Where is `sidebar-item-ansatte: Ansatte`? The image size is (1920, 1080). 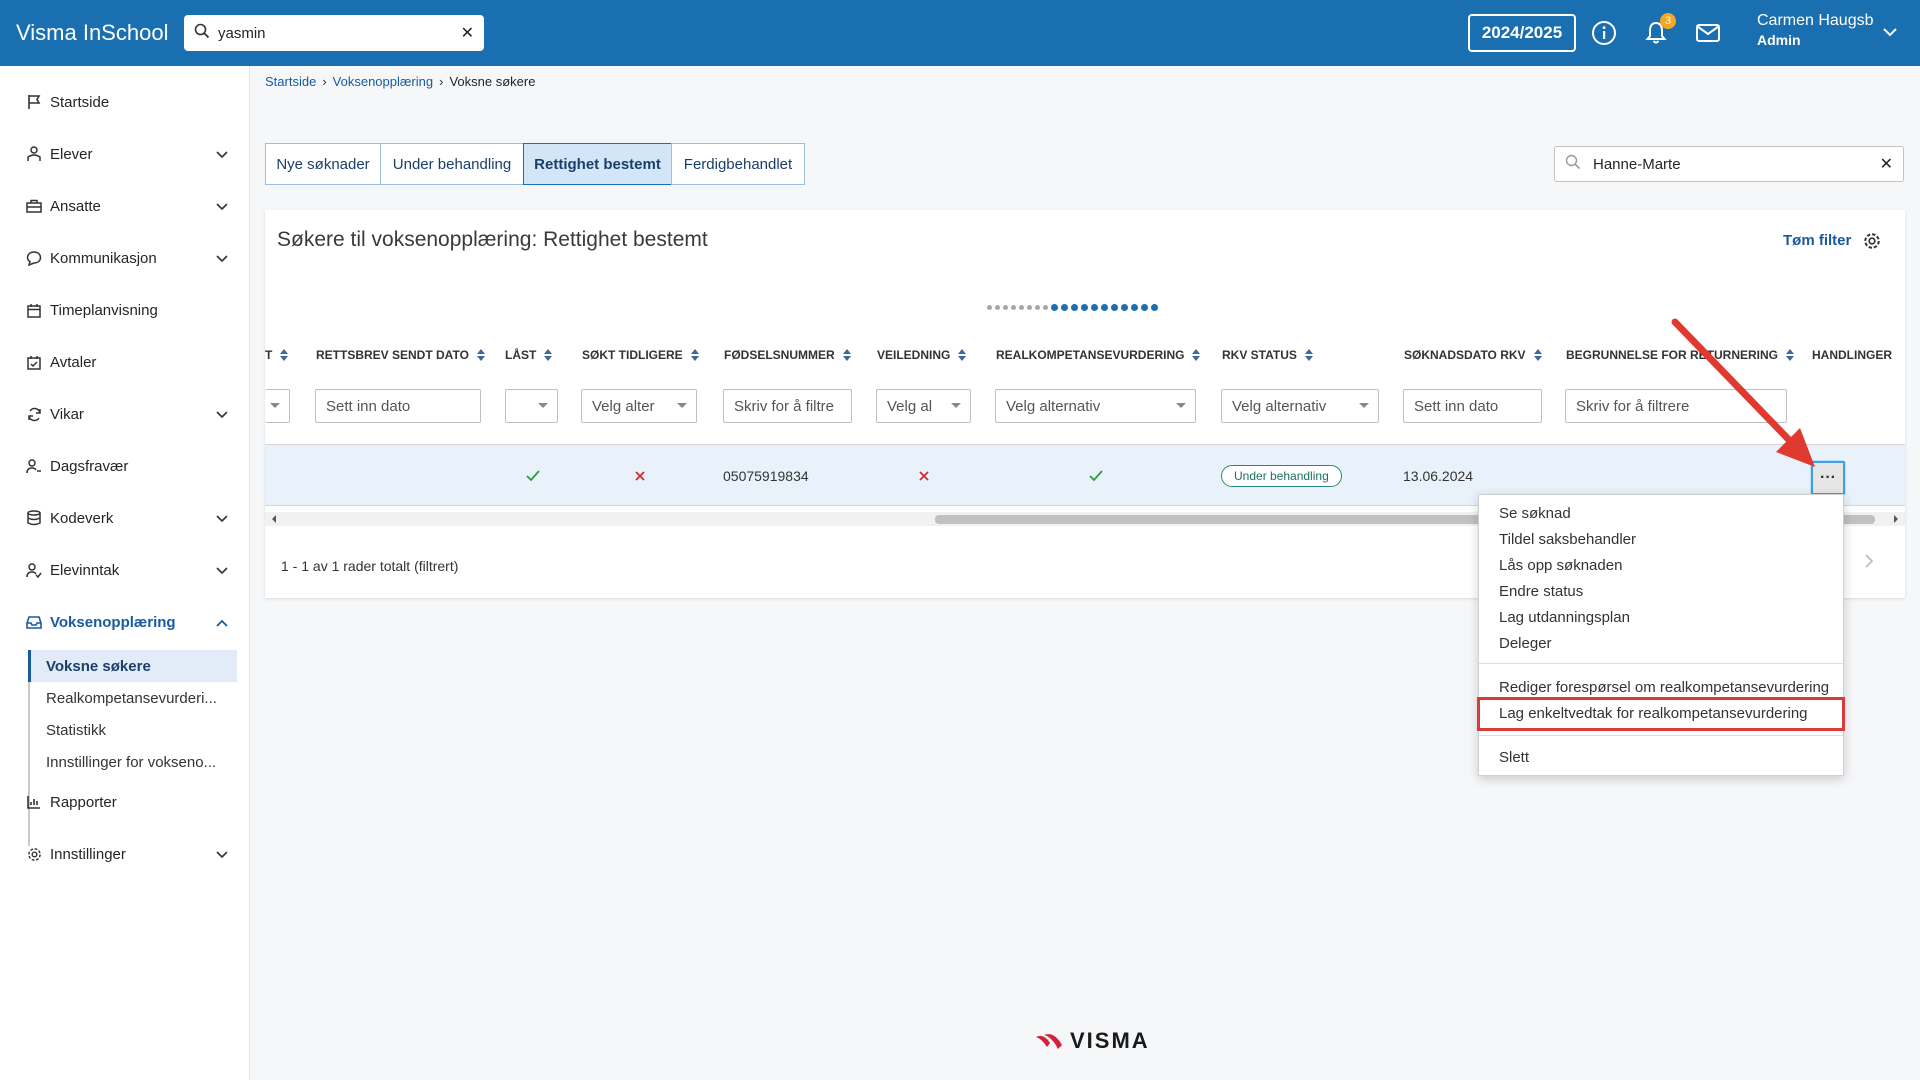 sidebar-item-ansatte: Ansatte is located at coordinates (127, 206).